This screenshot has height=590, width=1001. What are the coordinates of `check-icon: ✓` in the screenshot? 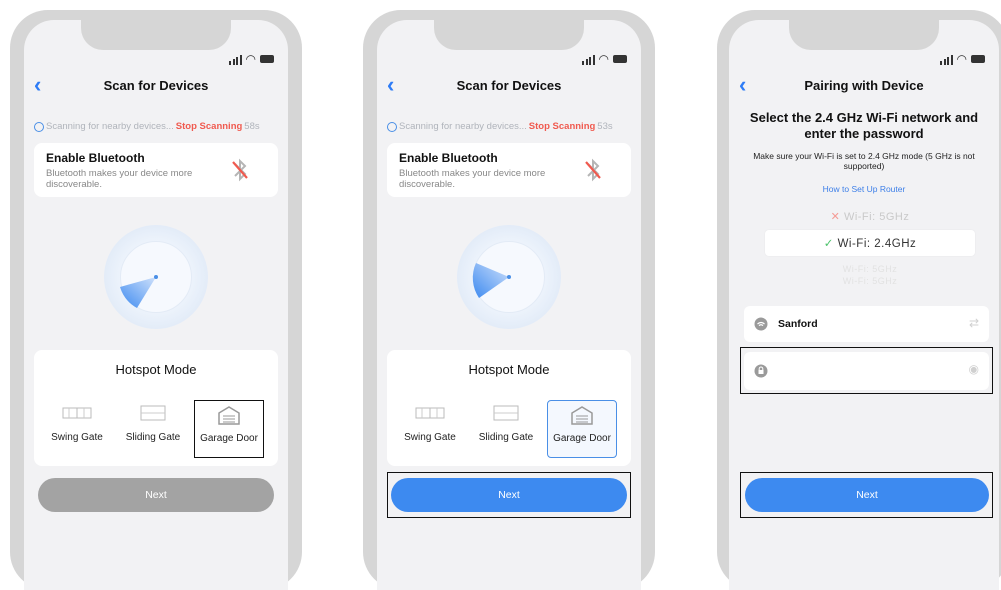 It's located at (828, 244).